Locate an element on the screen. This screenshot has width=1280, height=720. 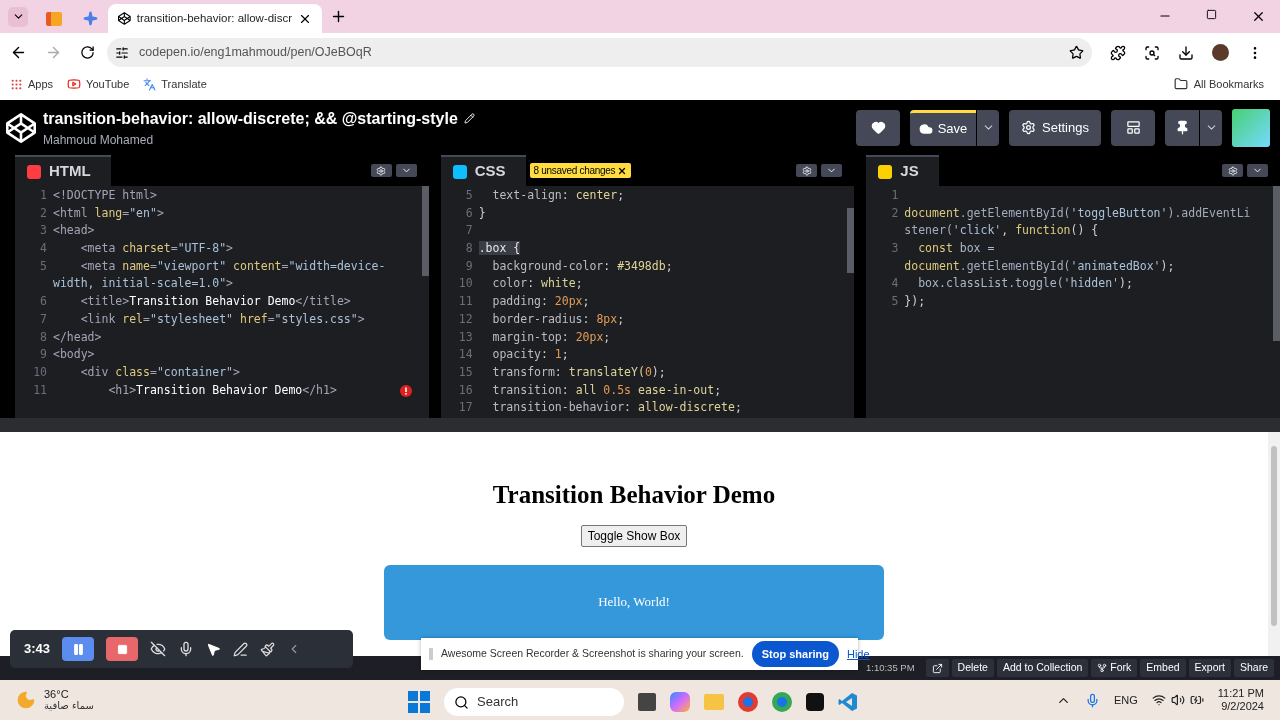
address-field: codepen.io/eng1mahmoud/pen/OJeBOqR is located at coordinates (599, 52).